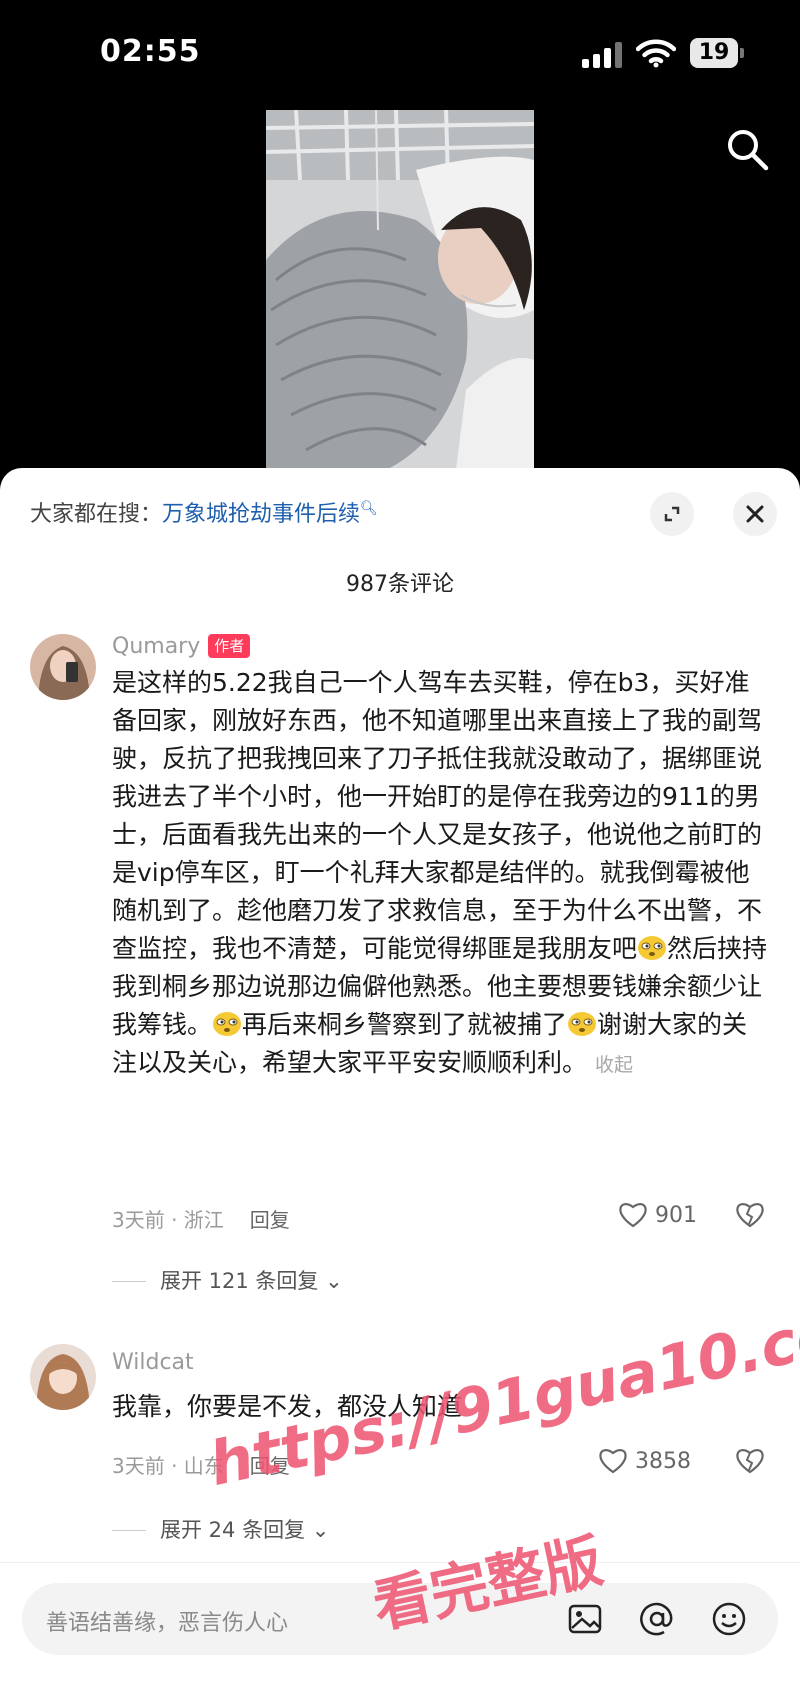 Image resolution: width=800 pixels, height=1683 pixels. What do you see at coordinates (227, 1280) in the screenshot?
I see `expand-replies-button: 展开 121 条回复 ⌄` at bounding box center [227, 1280].